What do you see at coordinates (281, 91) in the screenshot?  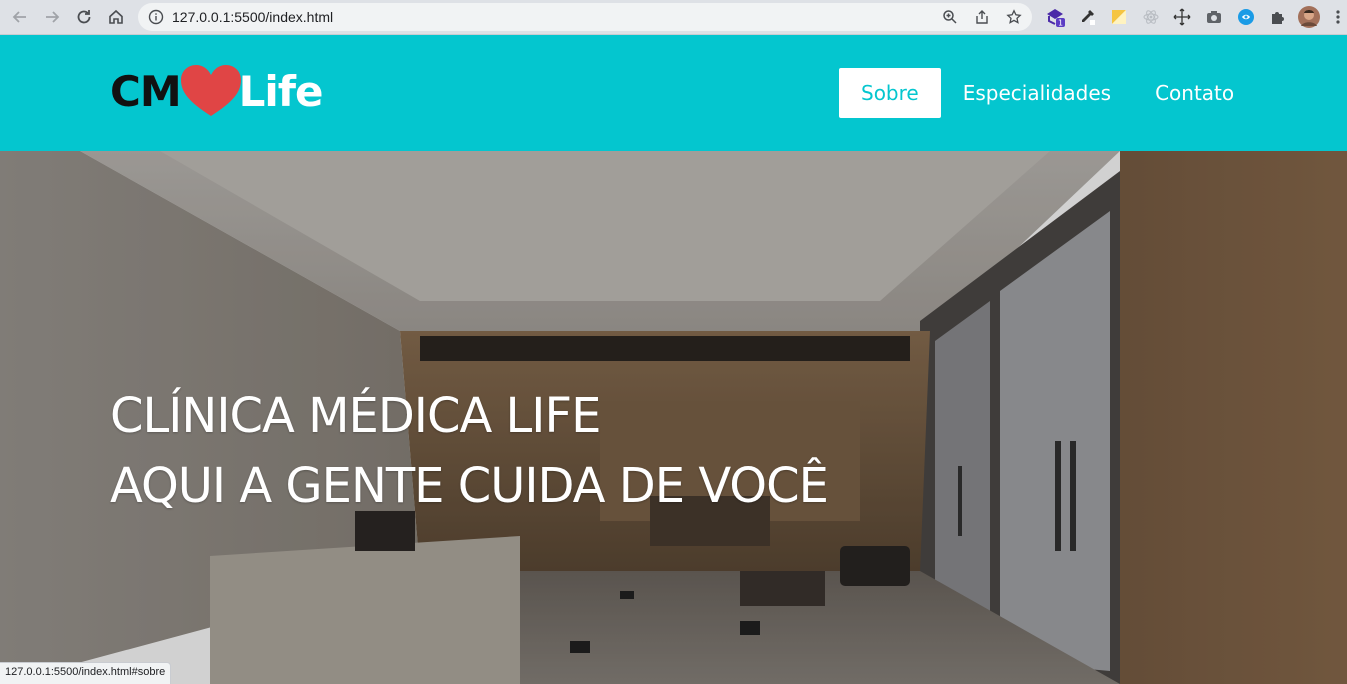 I see `logo-life-text: Life` at bounding box center [281, 91].